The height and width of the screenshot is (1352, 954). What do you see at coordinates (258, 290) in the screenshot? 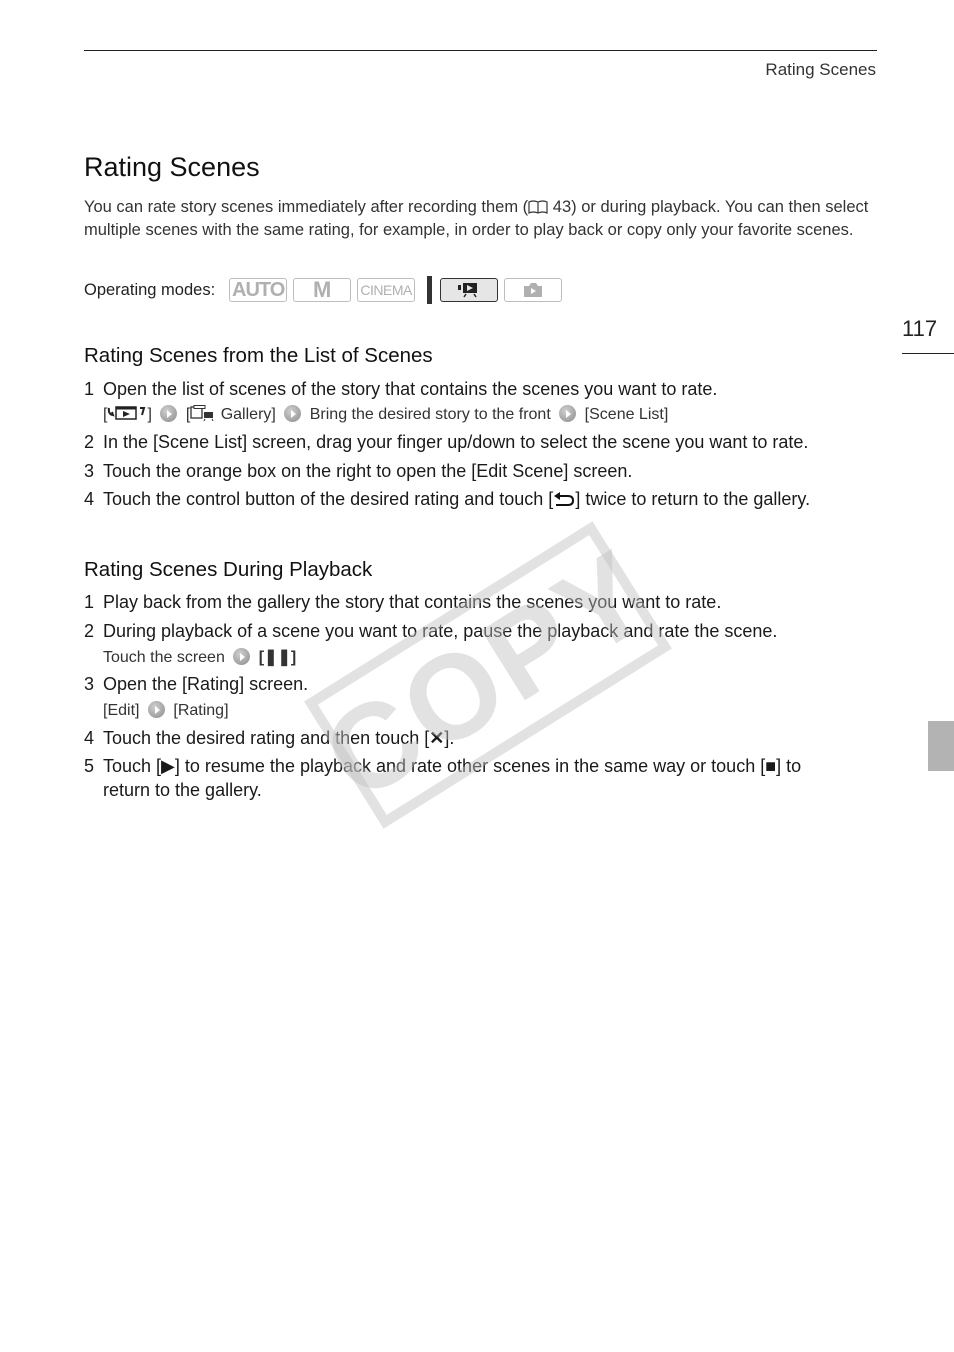
I see `mode-auto-badge: AUTO` at bounding box center [258, 290].